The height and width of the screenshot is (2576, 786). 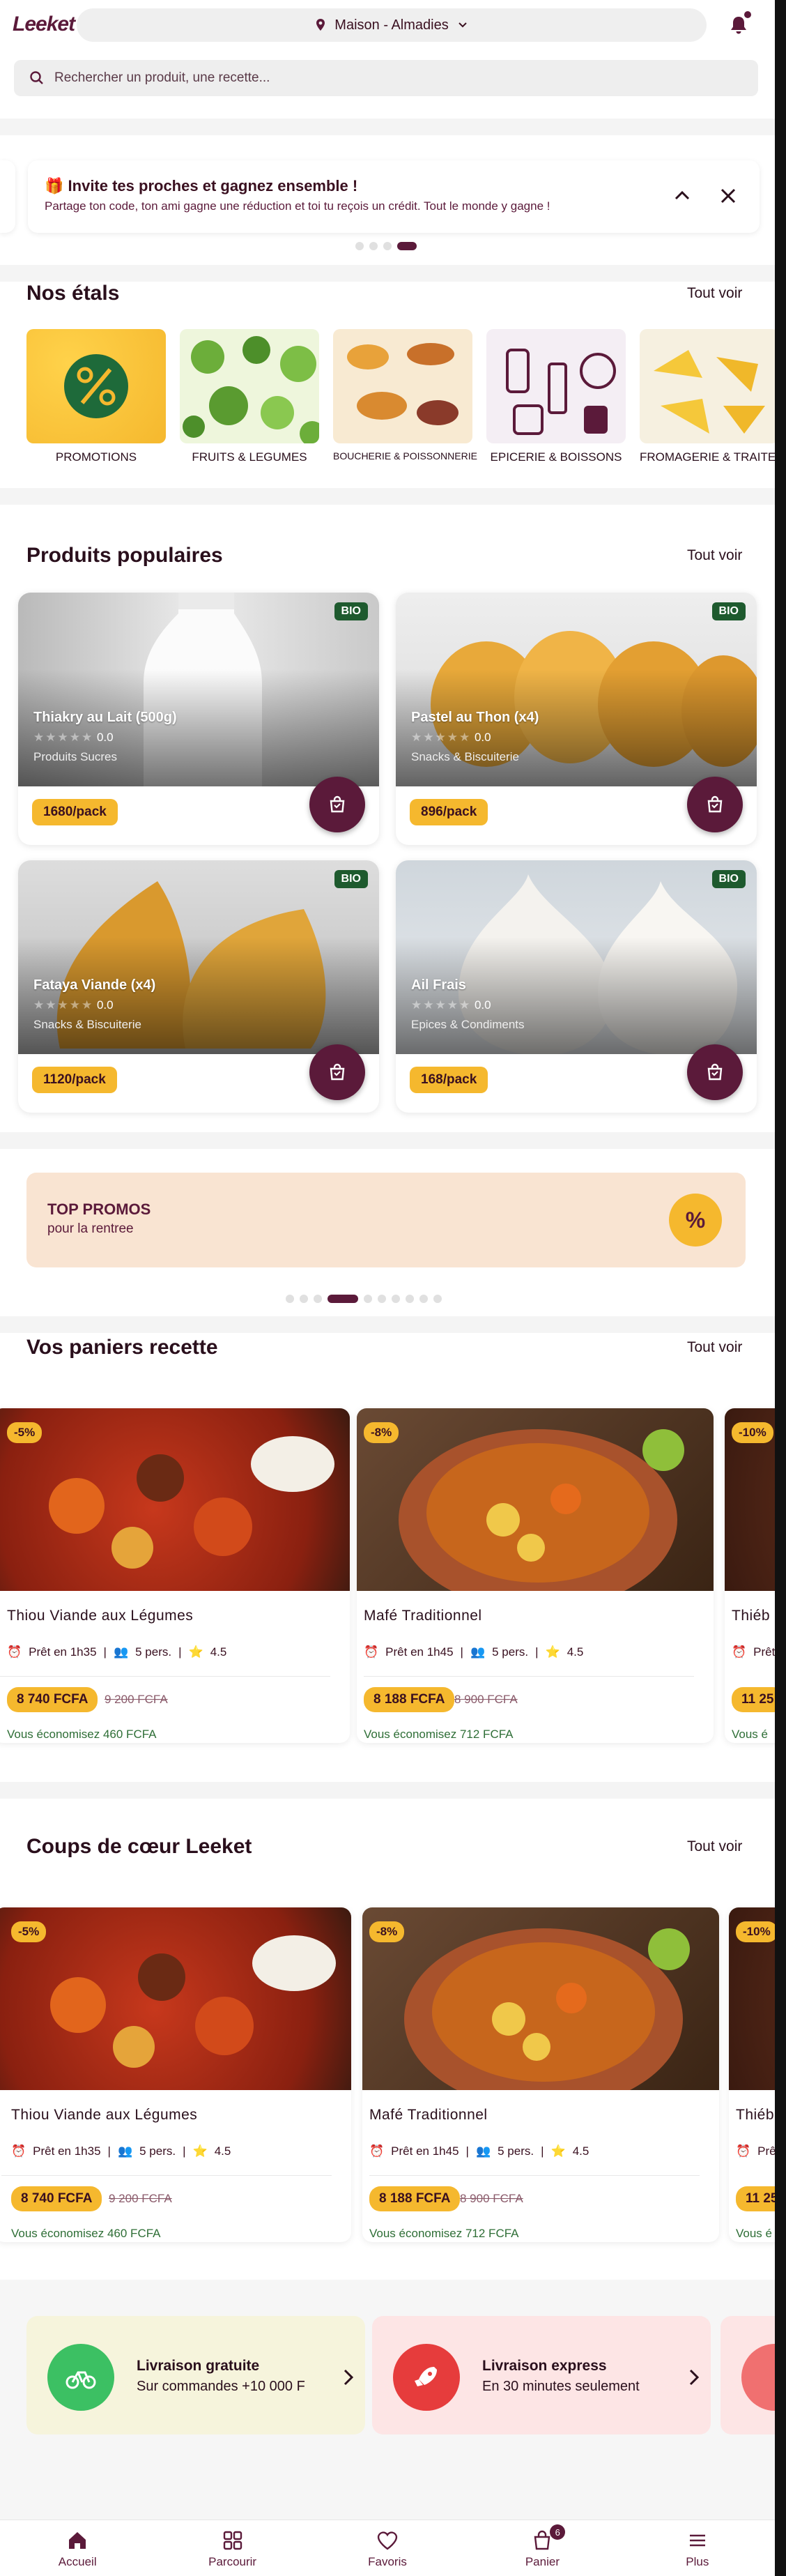 I want to click on stalls-title: Nos étals, so click(x=73, y=294).